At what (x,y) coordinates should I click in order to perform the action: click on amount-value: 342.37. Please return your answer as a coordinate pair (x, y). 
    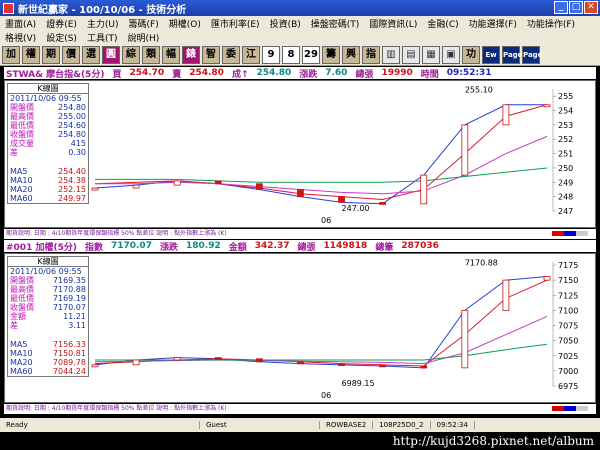
    Looking at the image, I should click on (272, 246).